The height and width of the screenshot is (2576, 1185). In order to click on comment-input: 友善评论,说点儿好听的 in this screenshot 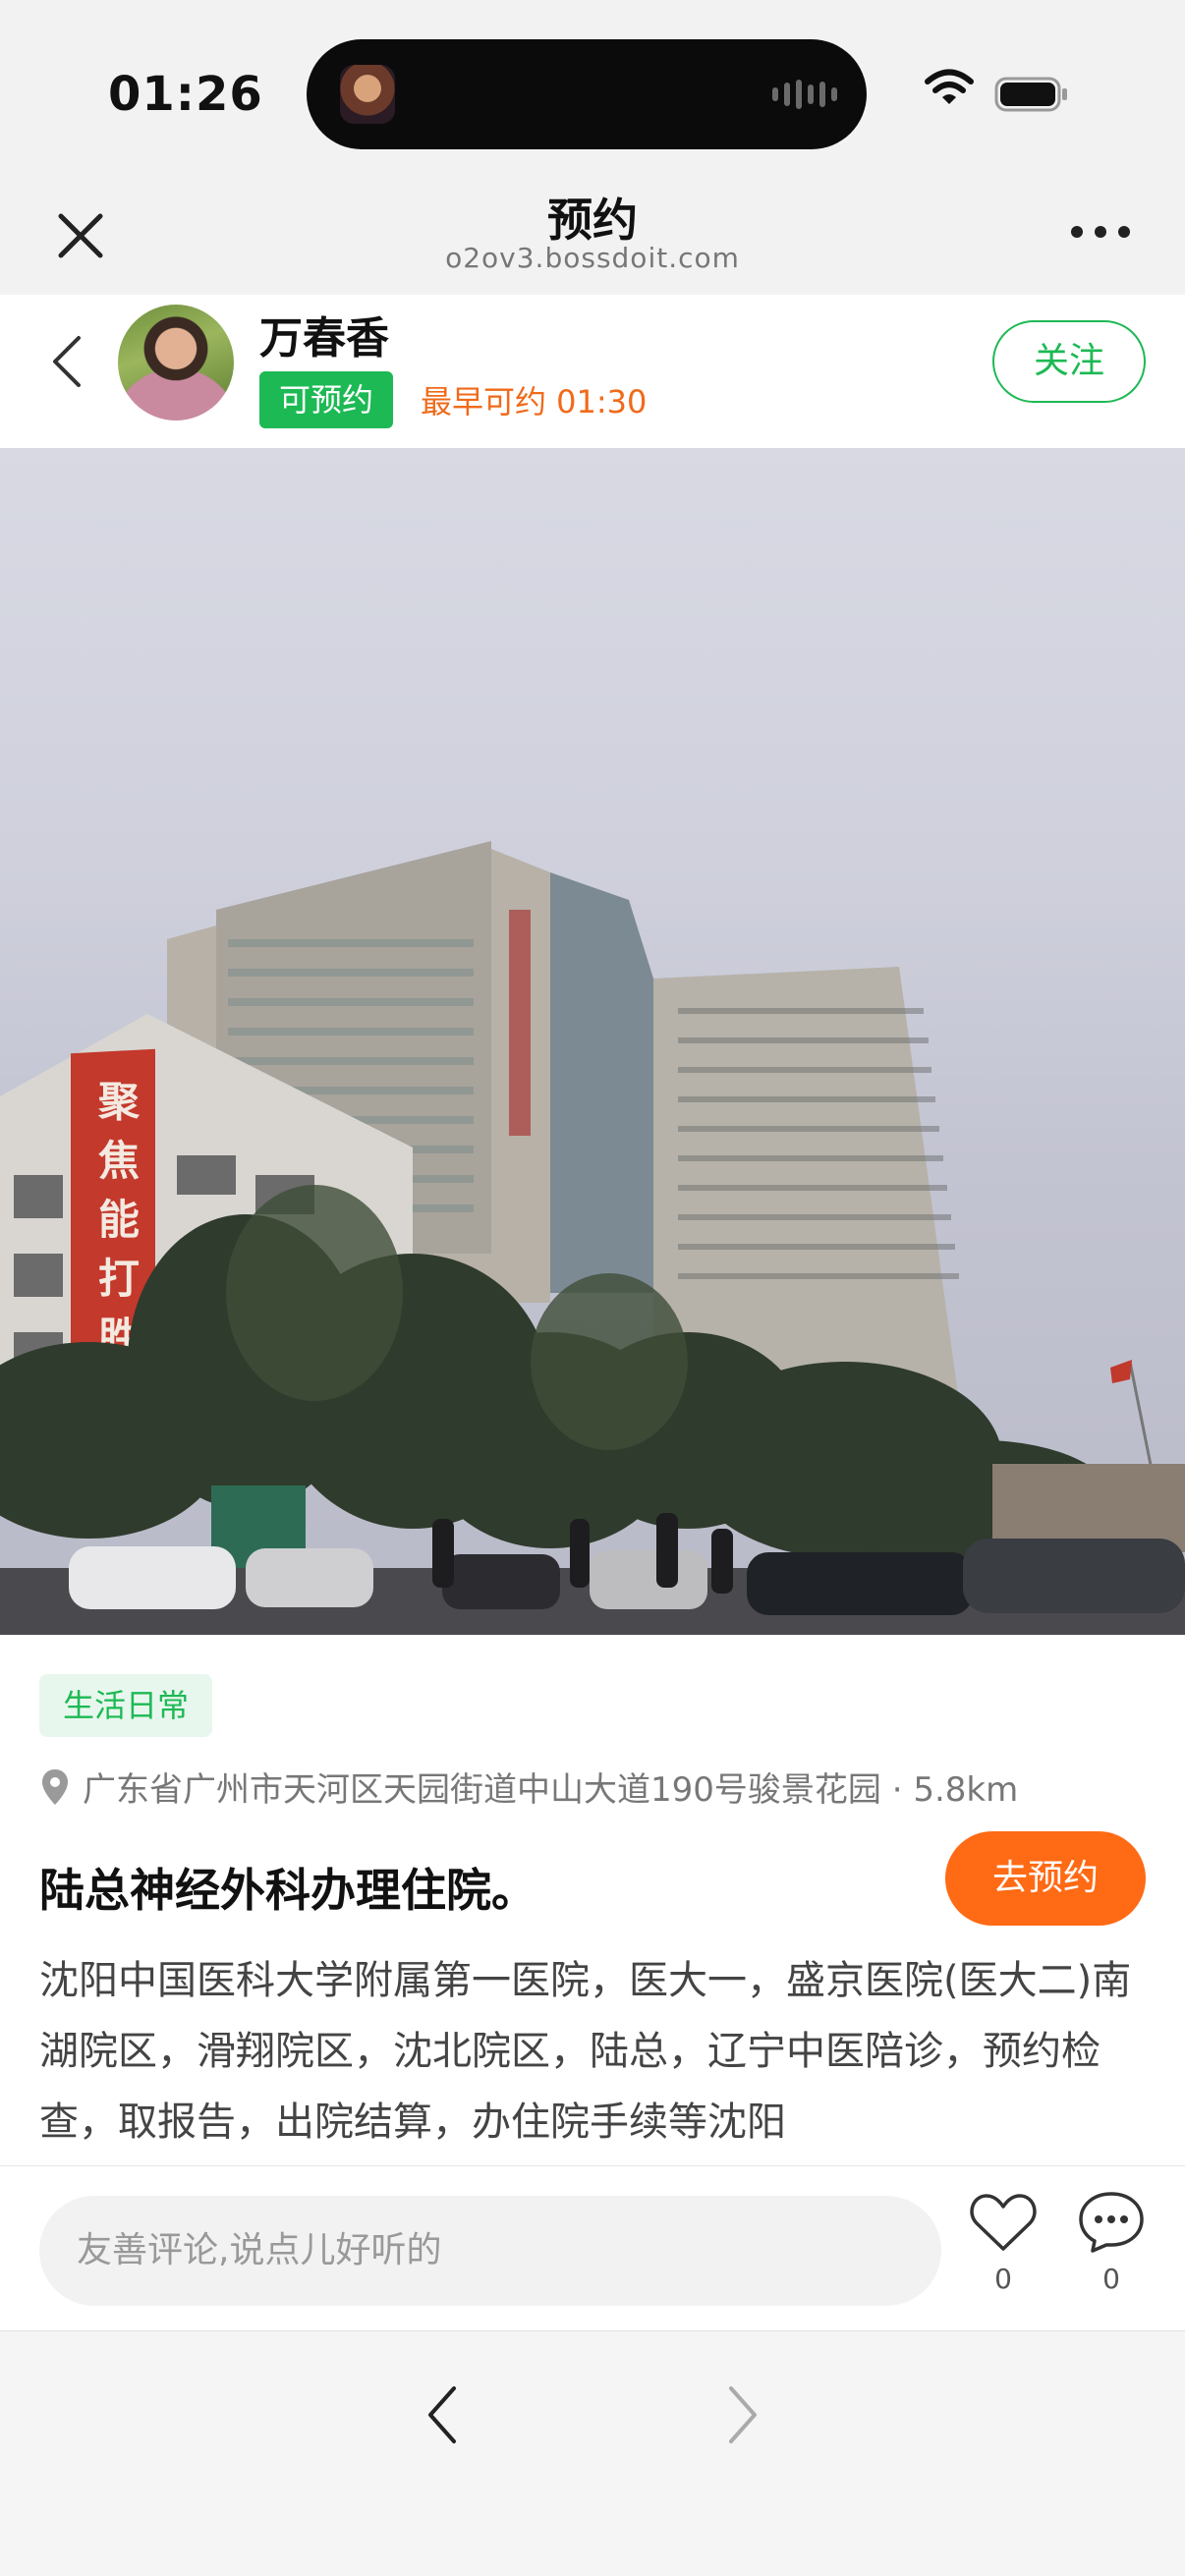, I will do `click(490, 2251)`.